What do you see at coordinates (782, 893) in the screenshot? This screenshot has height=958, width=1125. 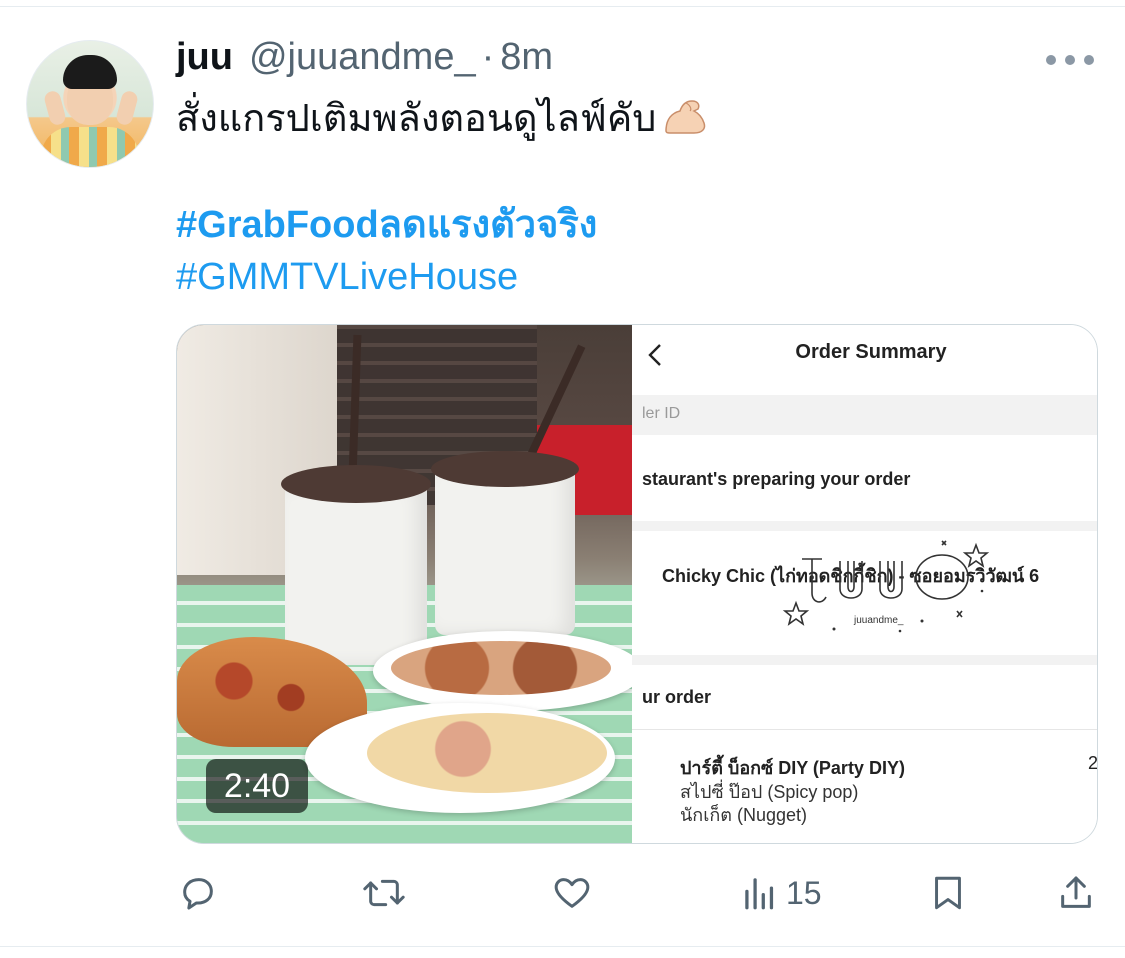 I see `views-button: 15` at bounding box center [782, 893].